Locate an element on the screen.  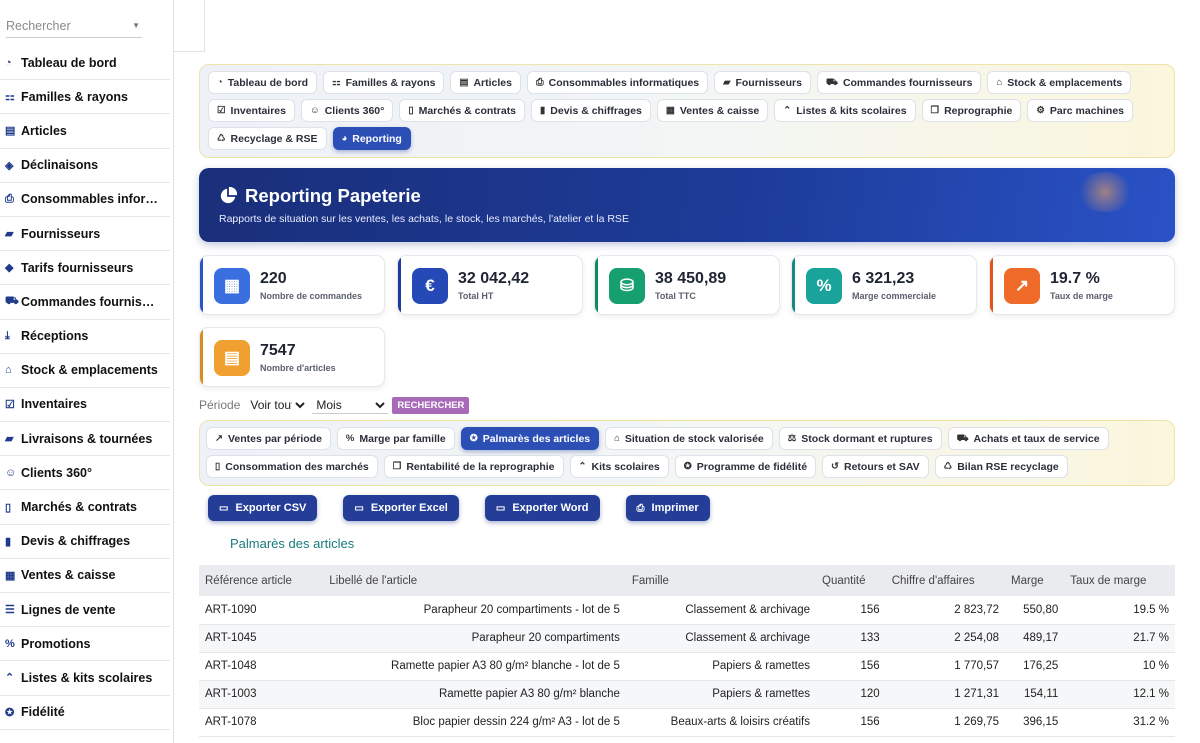
euro-icon: € is located at coordinates (430, 286).